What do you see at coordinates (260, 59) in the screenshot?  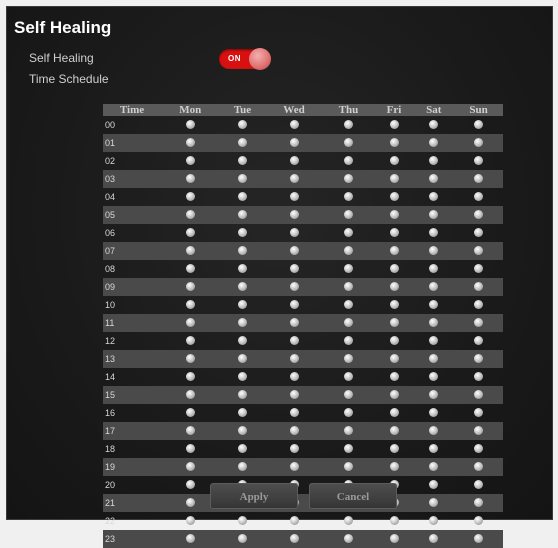 I see `toggle-knob` at bounding box center [260, 59].